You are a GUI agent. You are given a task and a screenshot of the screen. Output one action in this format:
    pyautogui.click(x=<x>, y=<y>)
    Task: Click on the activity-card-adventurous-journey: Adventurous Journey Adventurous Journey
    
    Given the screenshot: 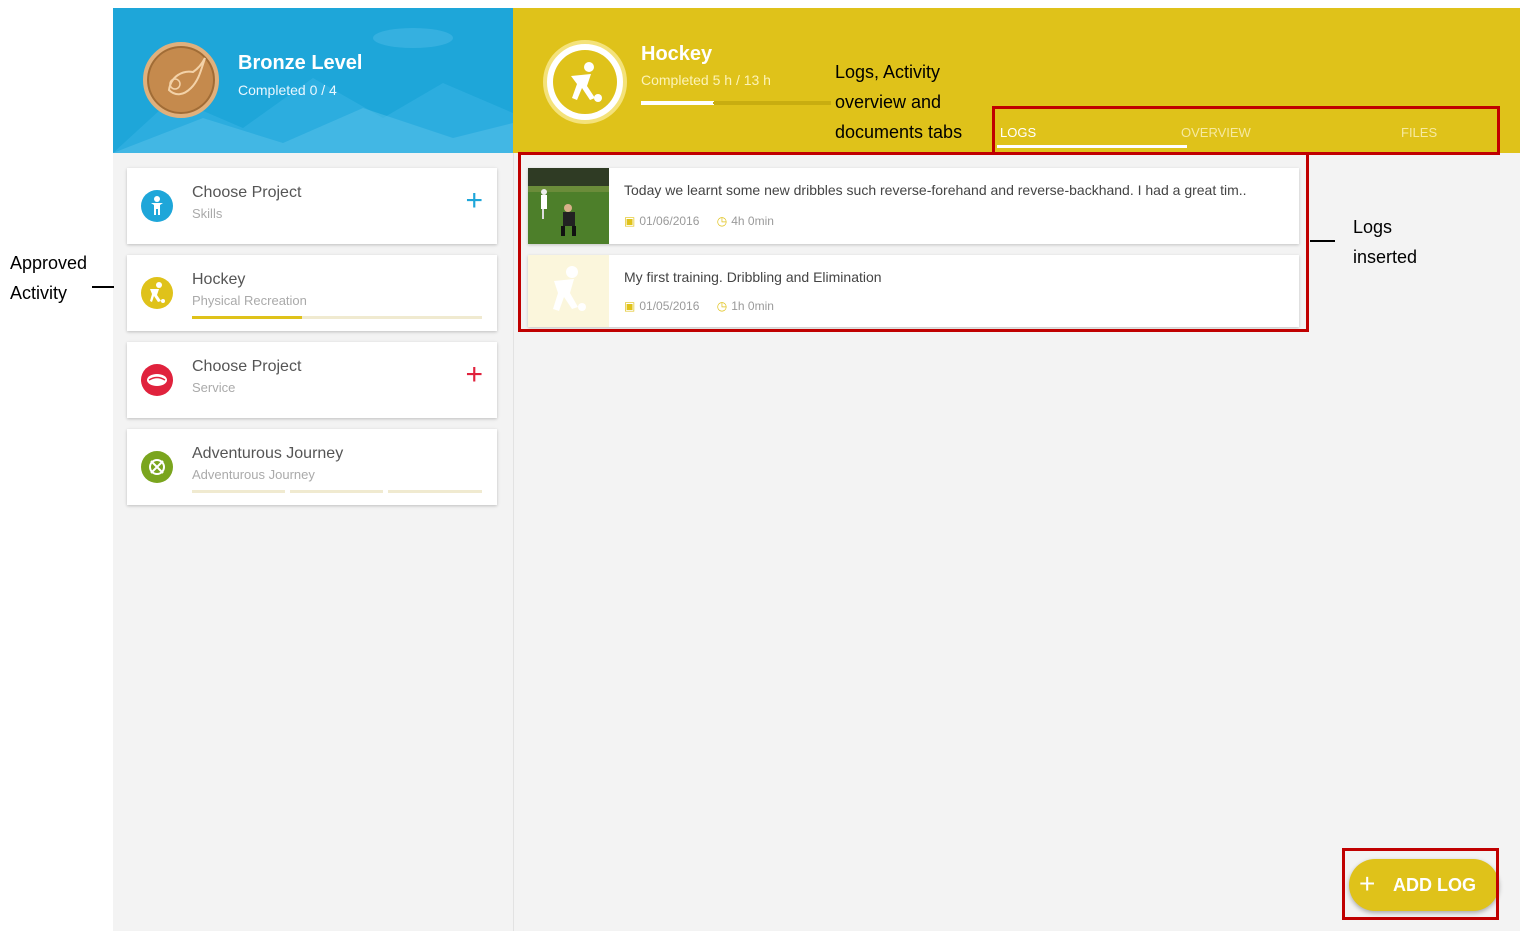 What is the action you would take?
    pyautogui.click(x=312, y=467)
    